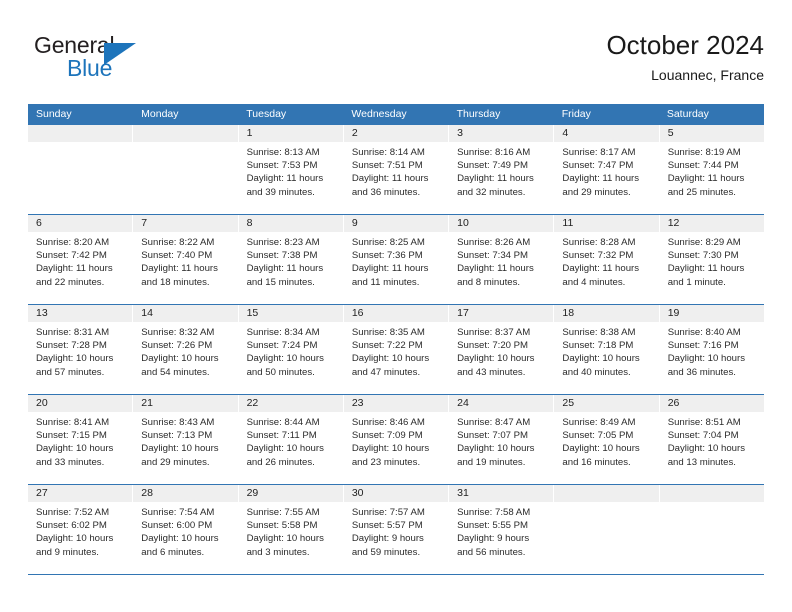 The width and height of the screenshot is (792, 612). Describe the element at coordinates (290, 403) in the screenshot. I see `day-number: 22` at that location.